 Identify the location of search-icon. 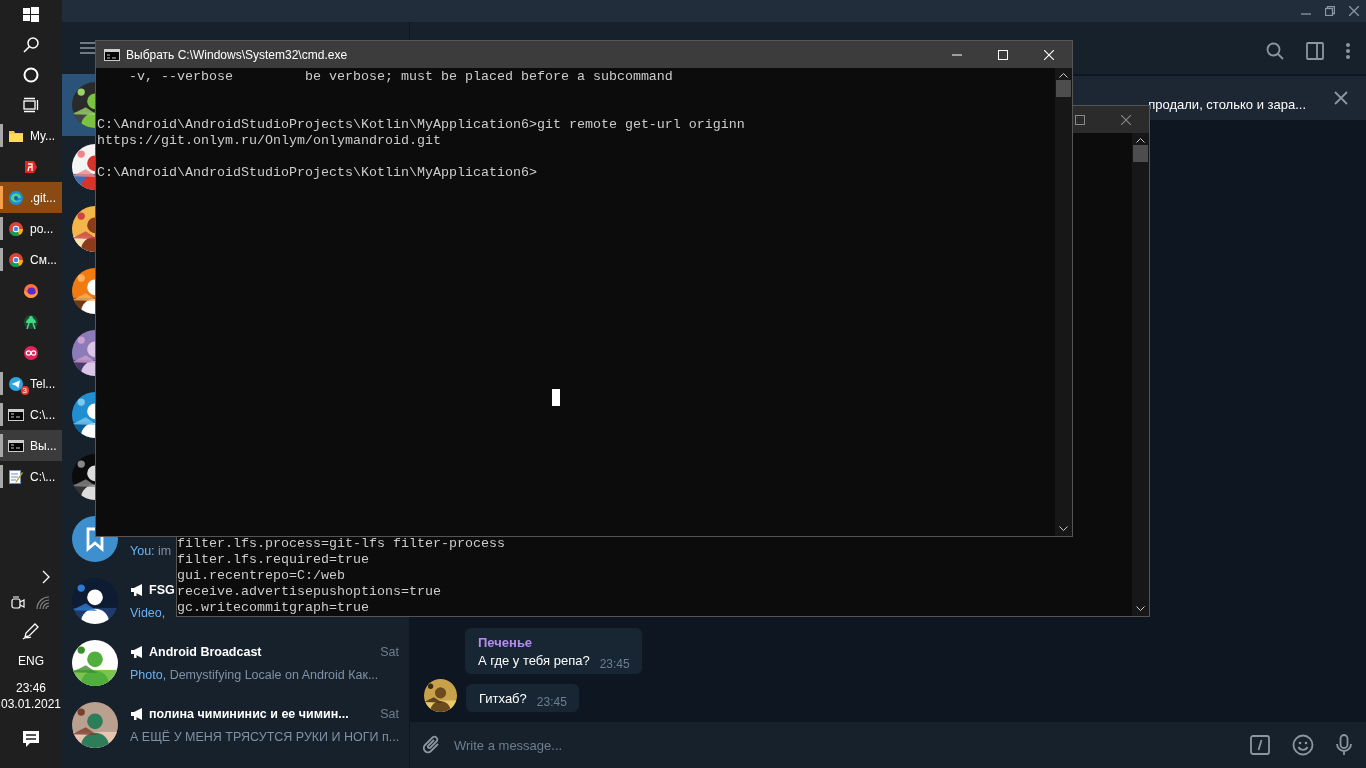
(31, 45).